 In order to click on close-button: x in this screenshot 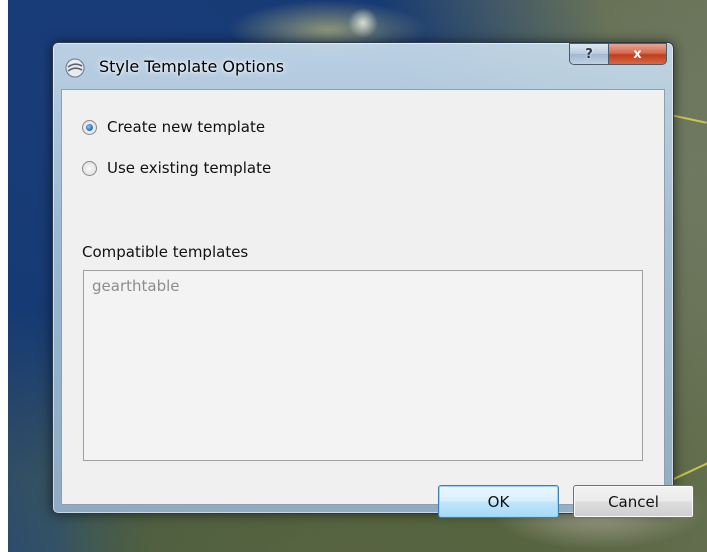, I will do `click(638, 54)`.